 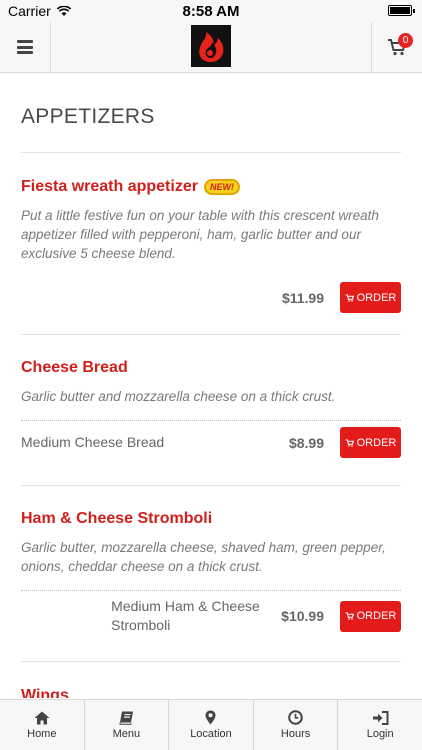 I want to click on item-price: $10.99, so click(x=302, y=616).